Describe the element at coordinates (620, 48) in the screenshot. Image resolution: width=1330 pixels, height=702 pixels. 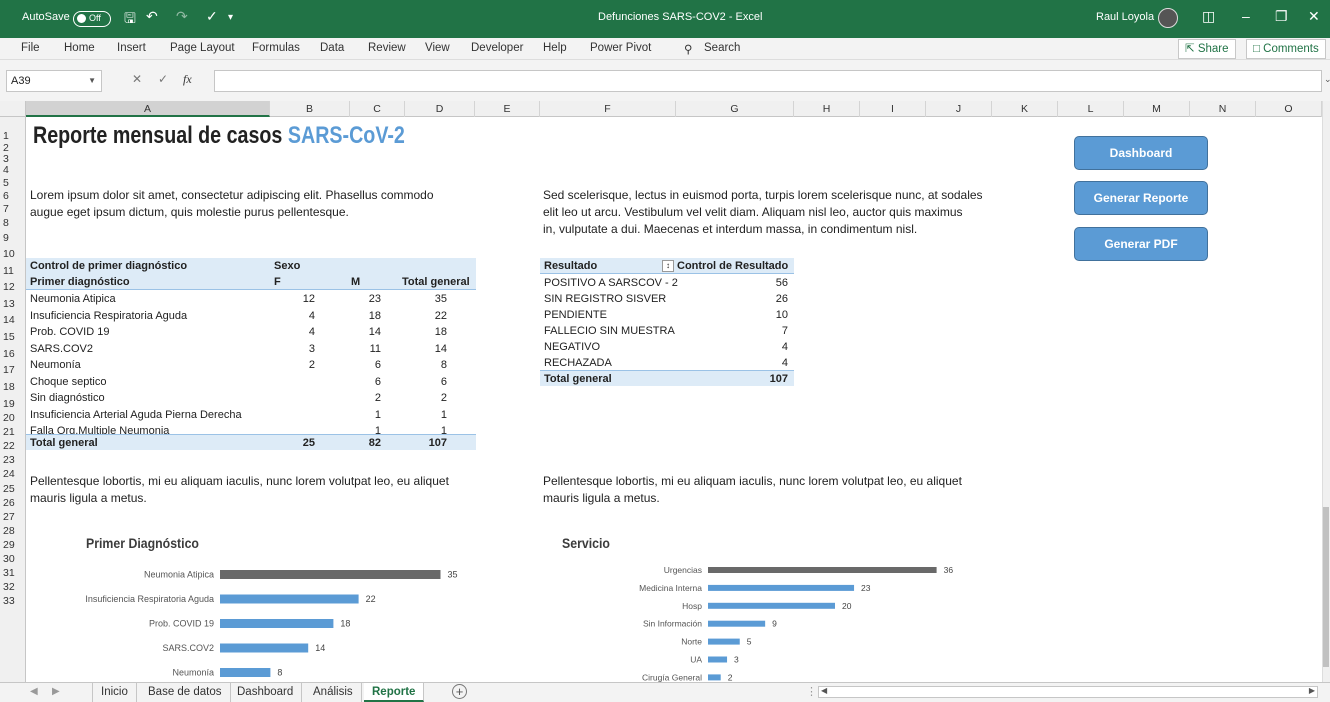
I see `menu-power-pivot: Power Pivot` at that location.